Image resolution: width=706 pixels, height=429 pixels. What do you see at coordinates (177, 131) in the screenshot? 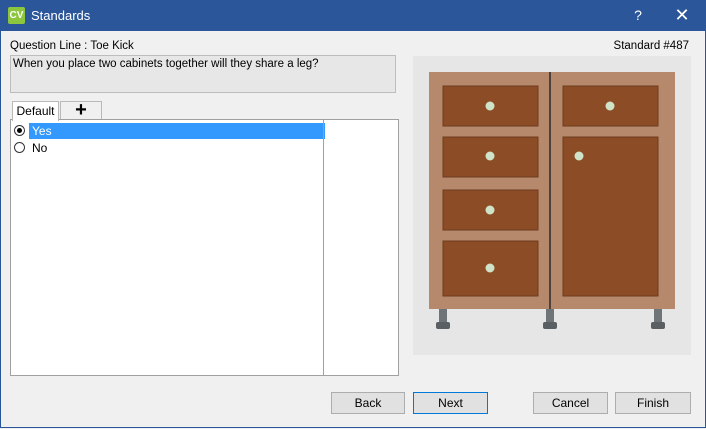
I see `option-yes-label: Yes` at bounding box center [177, 131].